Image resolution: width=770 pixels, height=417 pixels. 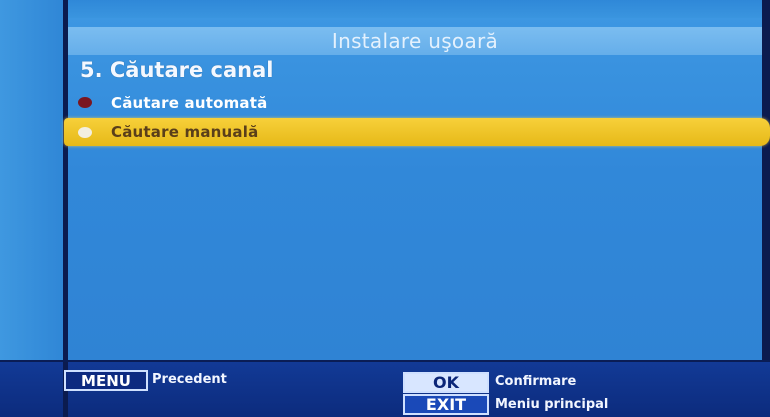 I want to click on menu-key-action: Precedent, so click(x=189, y=379).